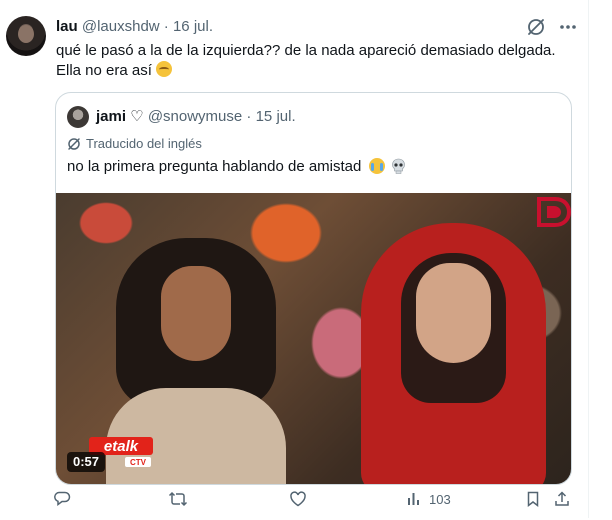 Image resolution: width=612 pixels, height=520 pixels. I want to click on share-icon, so click(562, 498).